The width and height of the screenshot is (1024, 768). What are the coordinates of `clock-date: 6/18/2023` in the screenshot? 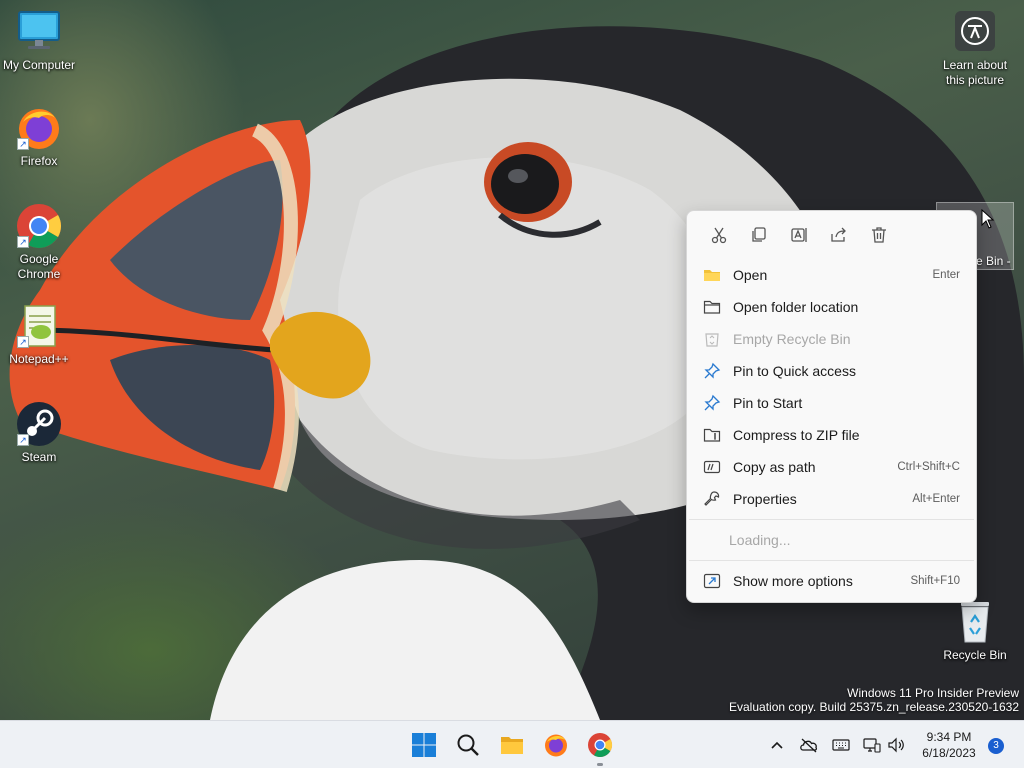 It's located at (949, 753).